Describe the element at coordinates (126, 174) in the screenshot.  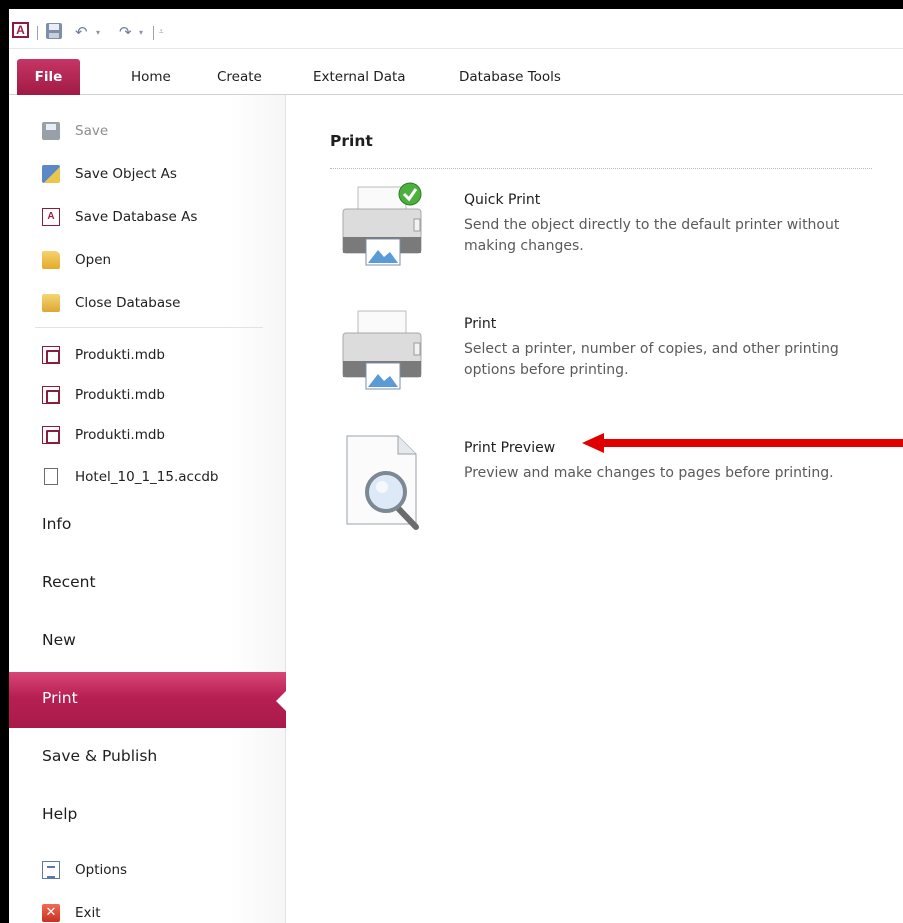
I see `nav-save-object-as-label: Save Object As` at that location.